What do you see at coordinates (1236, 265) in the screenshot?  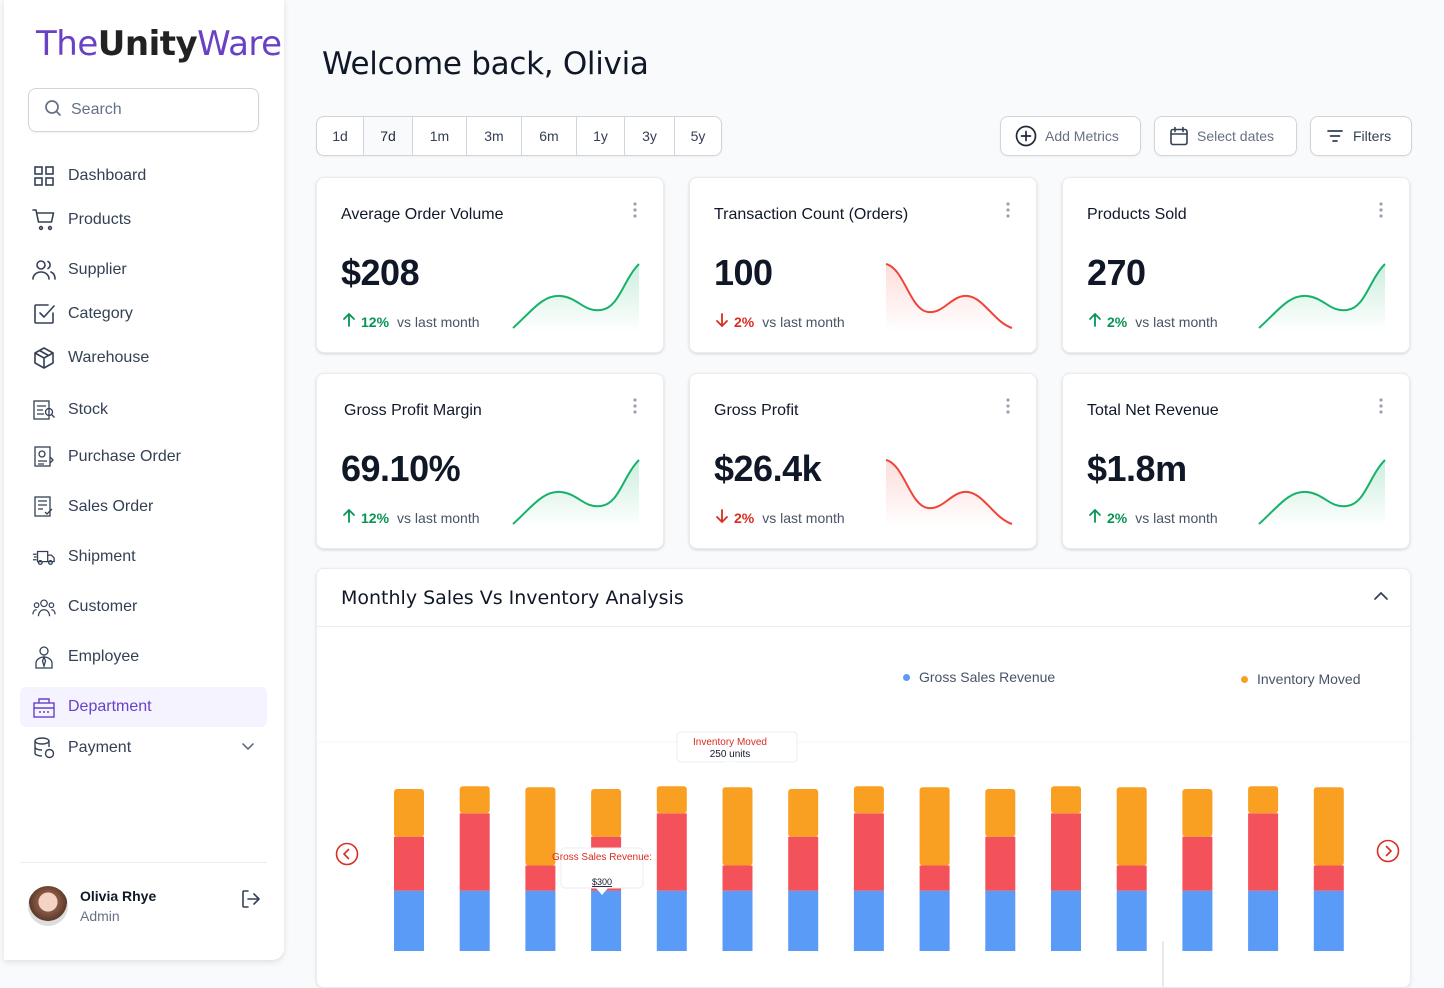 I see `metric-card-products-sold: Products Sold 270 2% vs last month` at bounding box center [1236, 265].